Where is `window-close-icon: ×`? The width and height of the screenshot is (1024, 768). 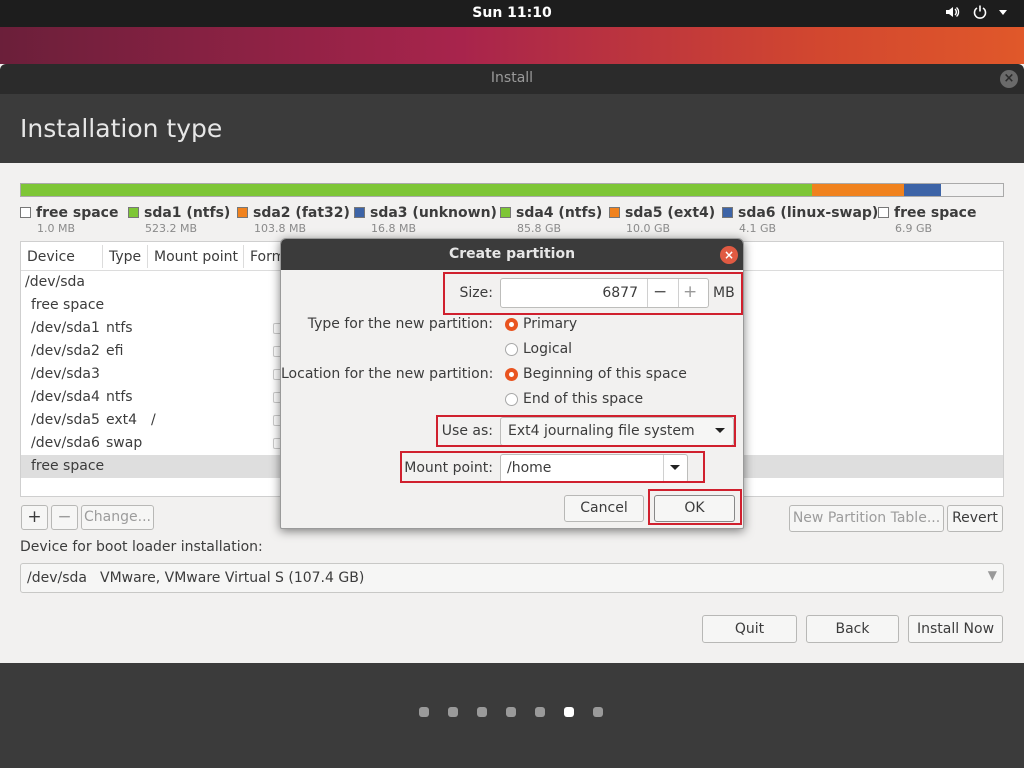 window-close-icon: × is located at coordinates (1009, 79).